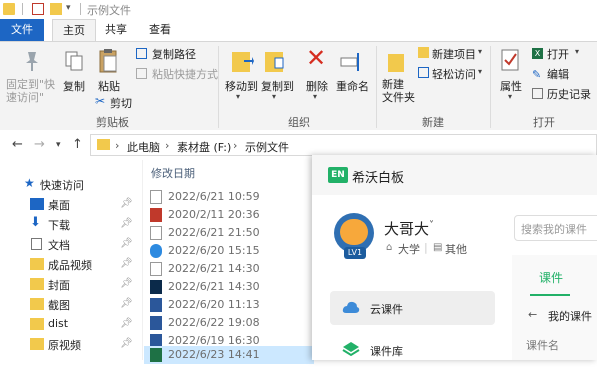  Describe the element at coordinates (80, 9) in the screenshot. I see `divider` at that location.